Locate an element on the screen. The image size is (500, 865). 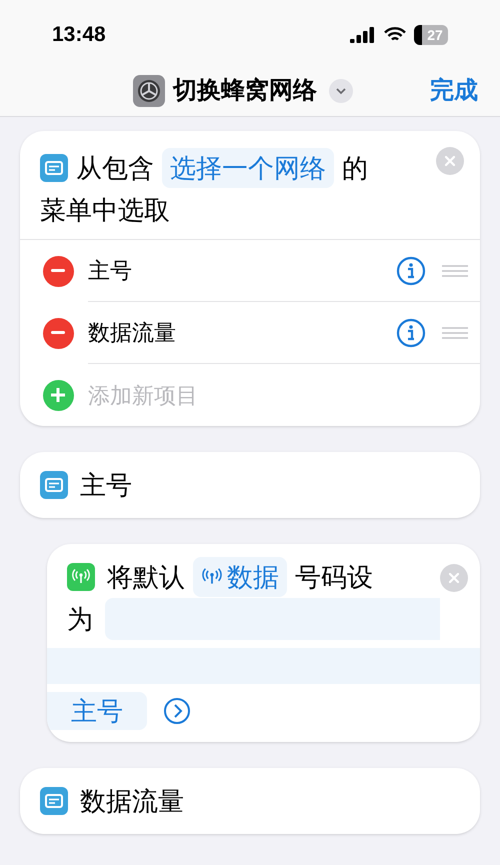
chevron-right-icon is located at coordinates (177, 711).